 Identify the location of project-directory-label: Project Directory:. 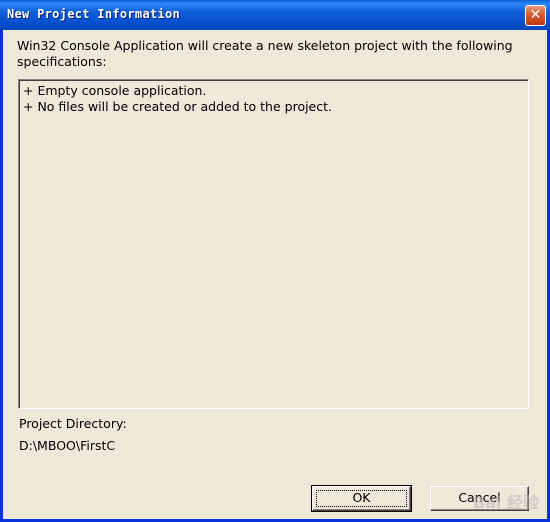
(73, 423).